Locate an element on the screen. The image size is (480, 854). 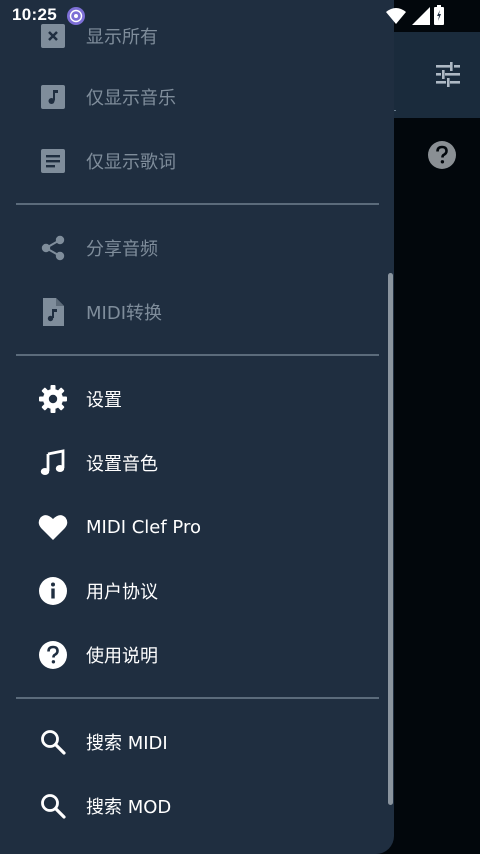
drawer-item-midi-clef-pro: MIDI Clef Pro is located at coordinates (197, 527).